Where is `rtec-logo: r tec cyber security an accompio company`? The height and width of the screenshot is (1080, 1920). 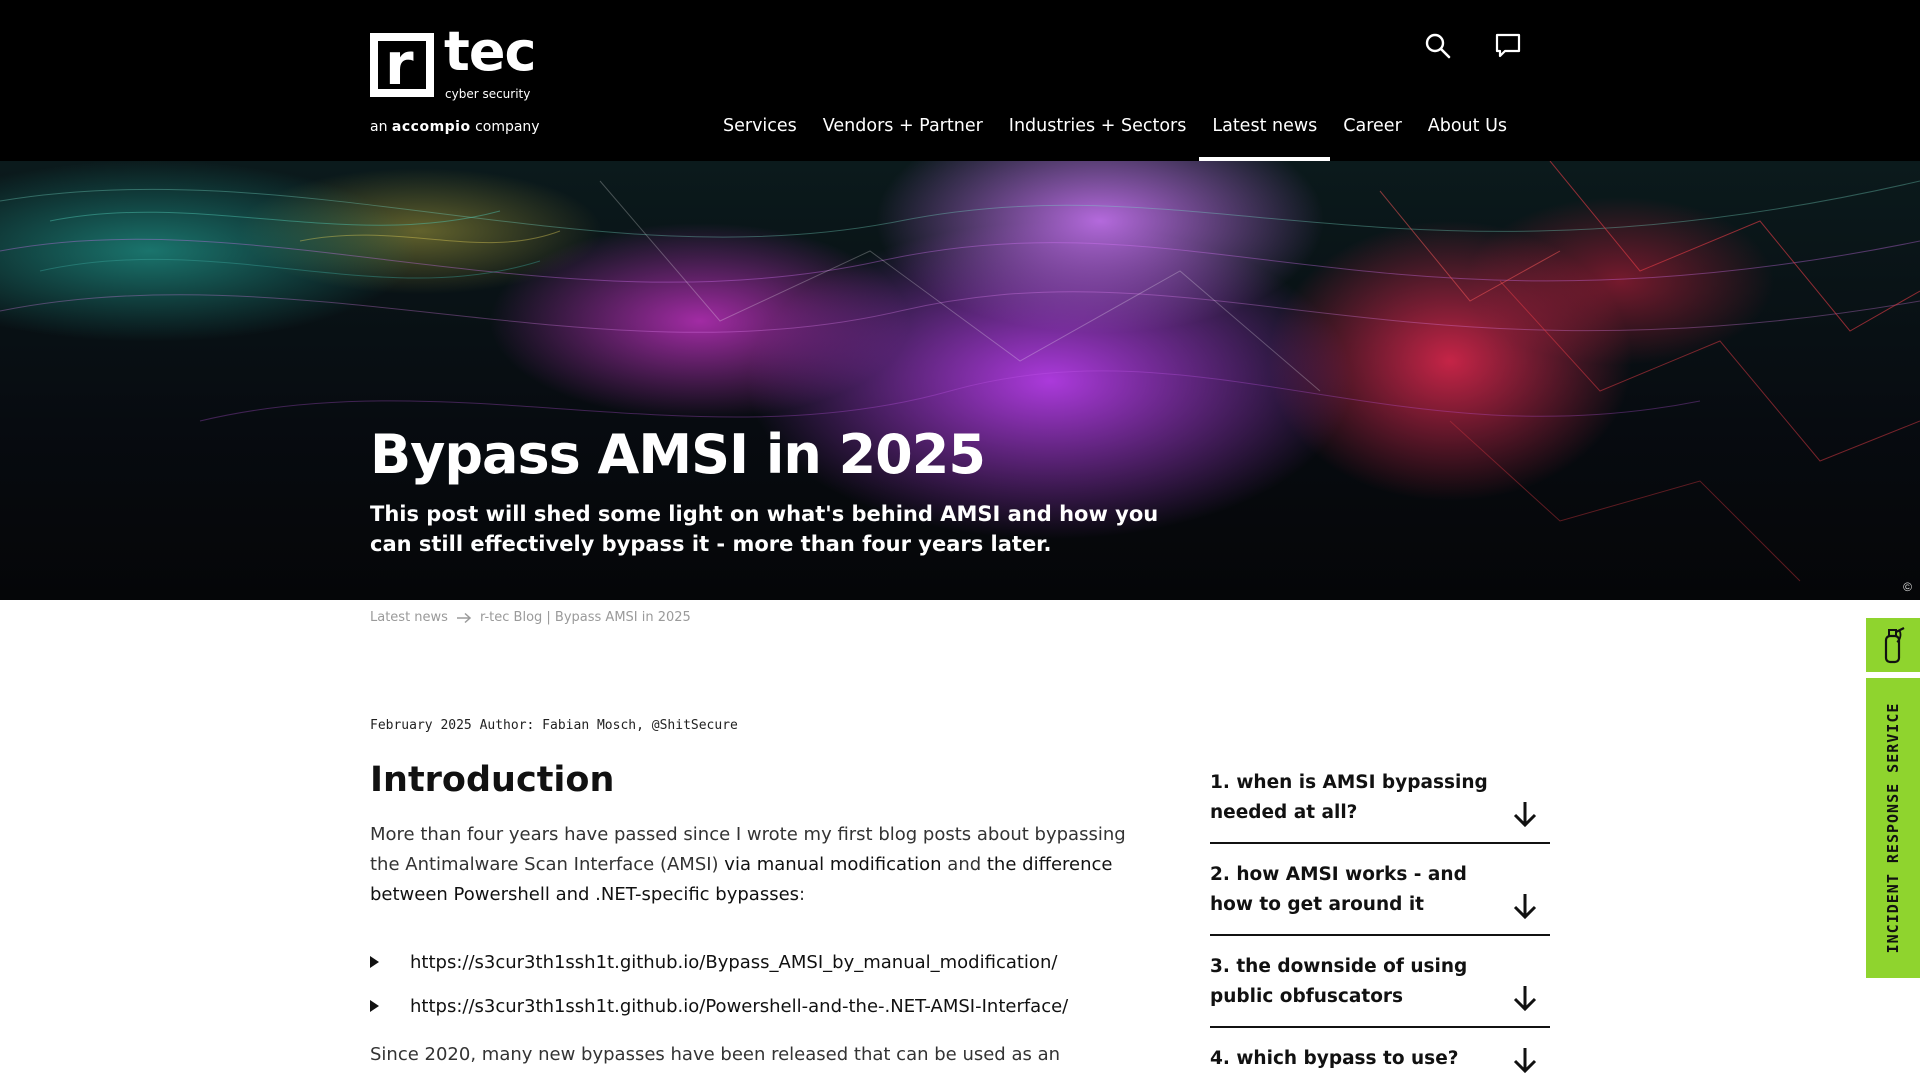 rtec-logo: r tec cyber security an accompio company is located at coordinates (455, 82).